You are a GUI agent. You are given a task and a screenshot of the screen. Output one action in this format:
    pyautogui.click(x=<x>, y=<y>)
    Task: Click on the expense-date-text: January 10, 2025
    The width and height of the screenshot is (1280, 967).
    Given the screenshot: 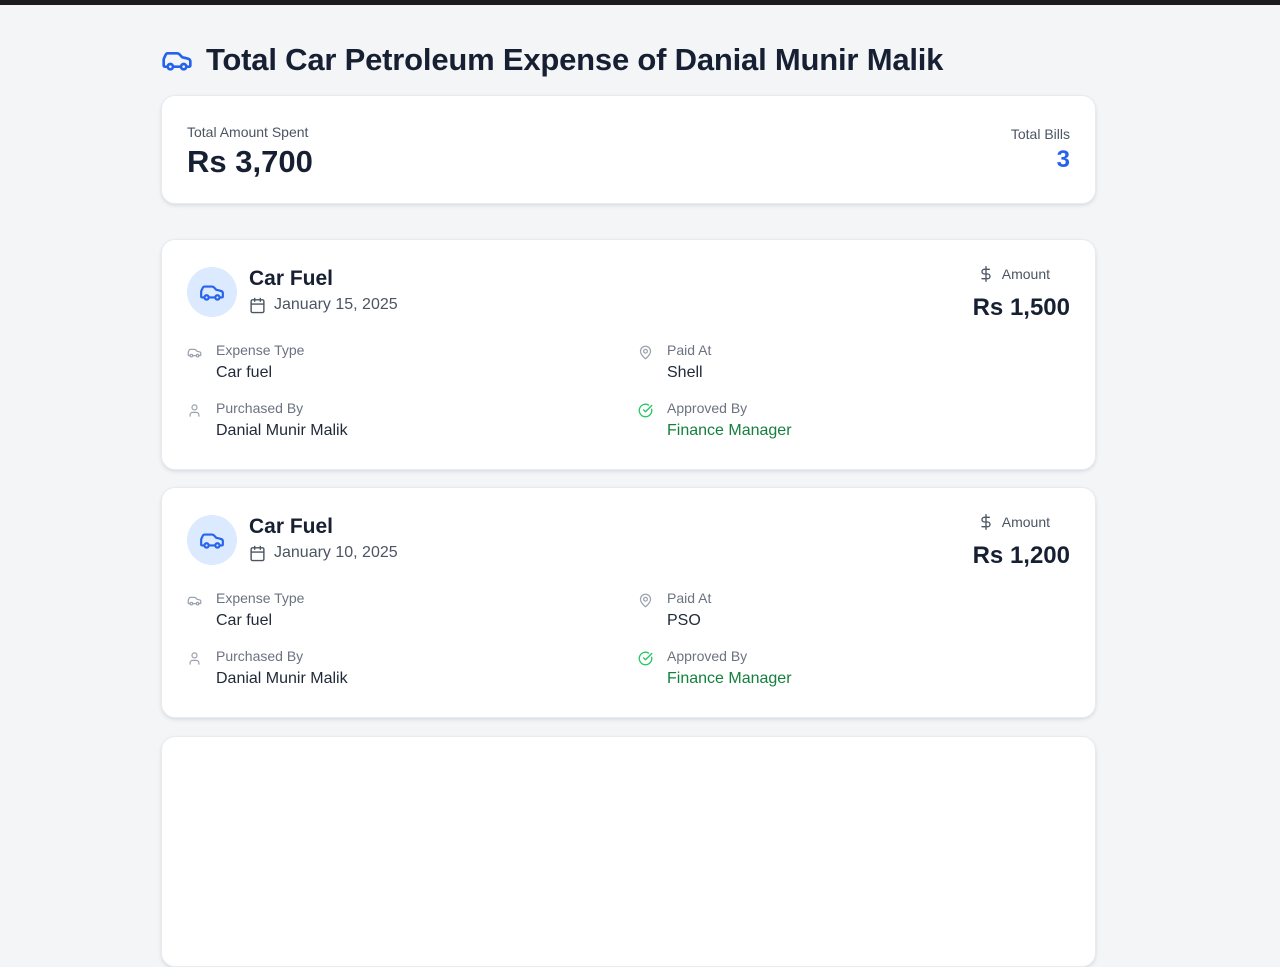 What is the action you would take?
    pyautogui.click(x=336, y=552)
    